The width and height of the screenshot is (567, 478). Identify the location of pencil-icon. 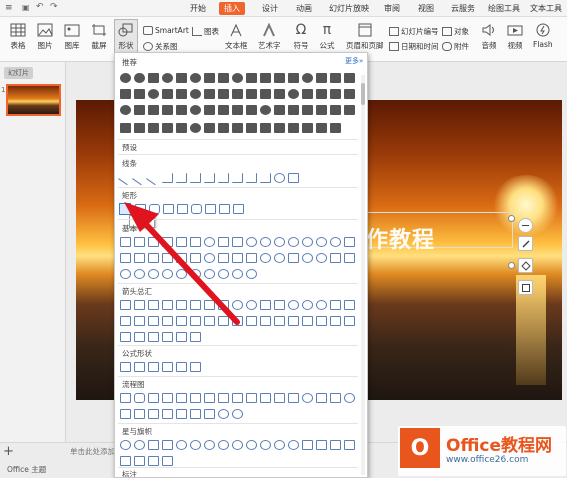
(525, 243).